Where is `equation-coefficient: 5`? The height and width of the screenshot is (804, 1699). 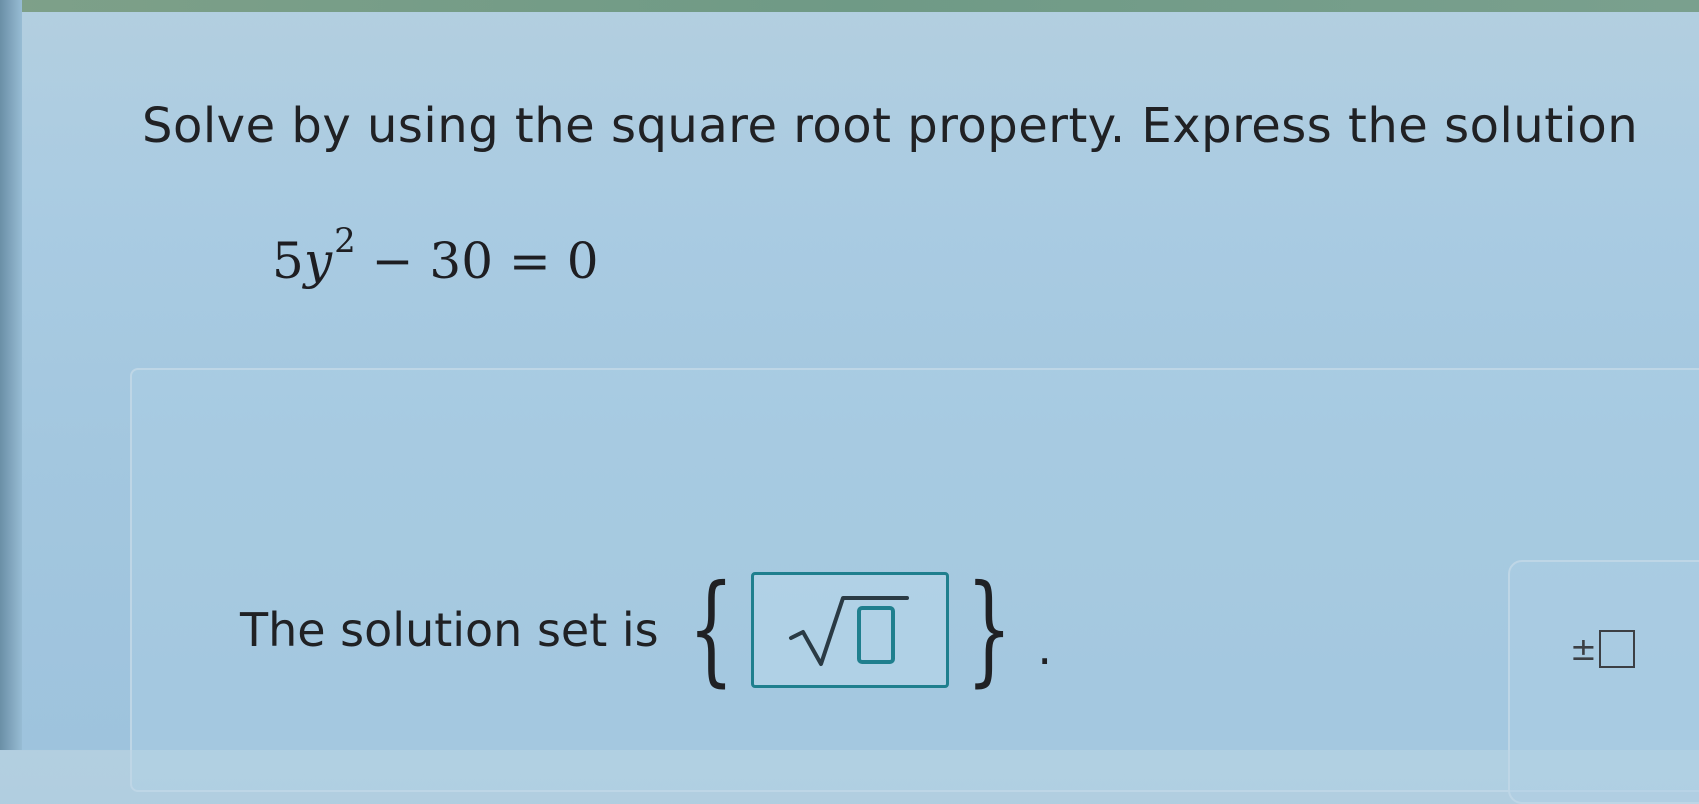 equation-coefficient: 5 is located at coordinates (288, 261).